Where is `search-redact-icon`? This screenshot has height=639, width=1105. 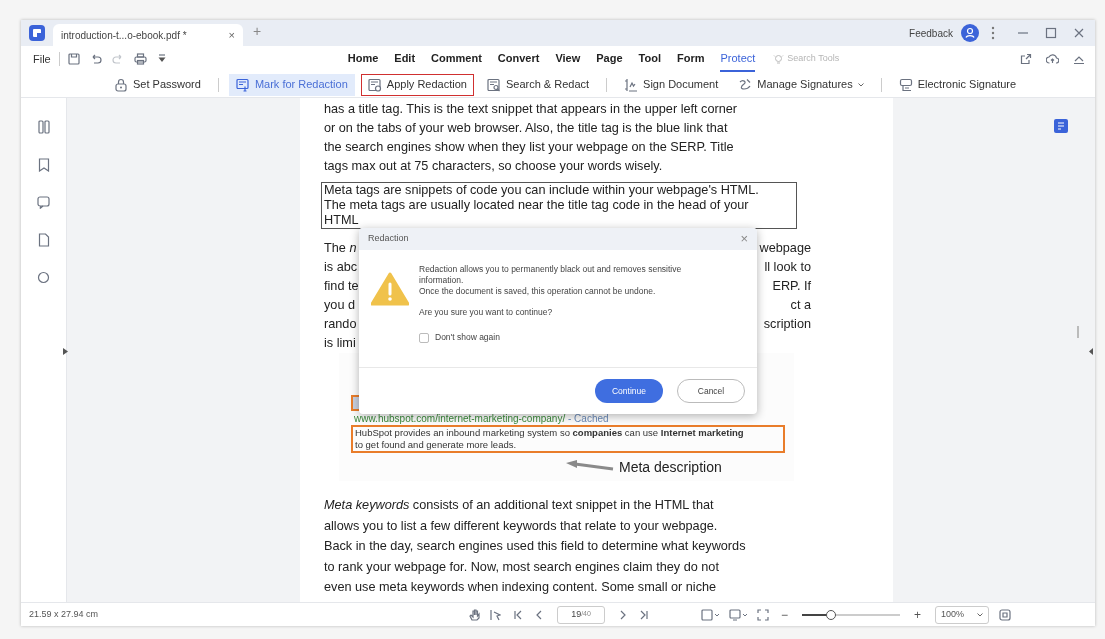
search-redact-icon is located at coordinates (493, 84).